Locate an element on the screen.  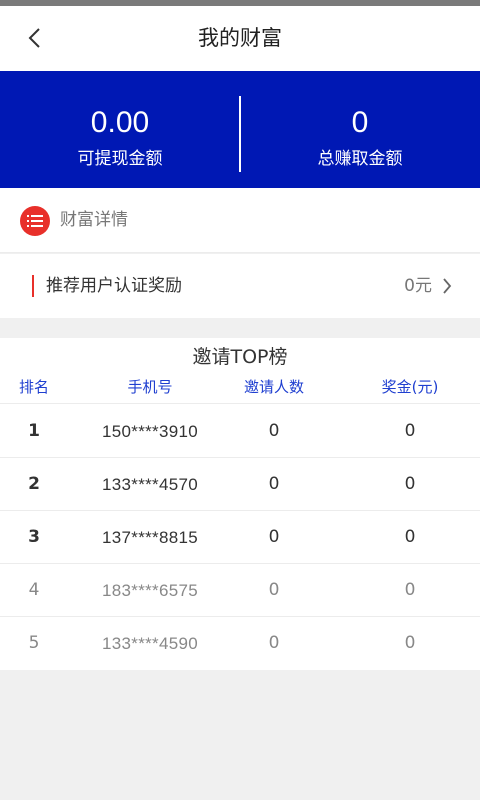
wealth-detail-label: 财富详情 is located at coordinates (94, 220).